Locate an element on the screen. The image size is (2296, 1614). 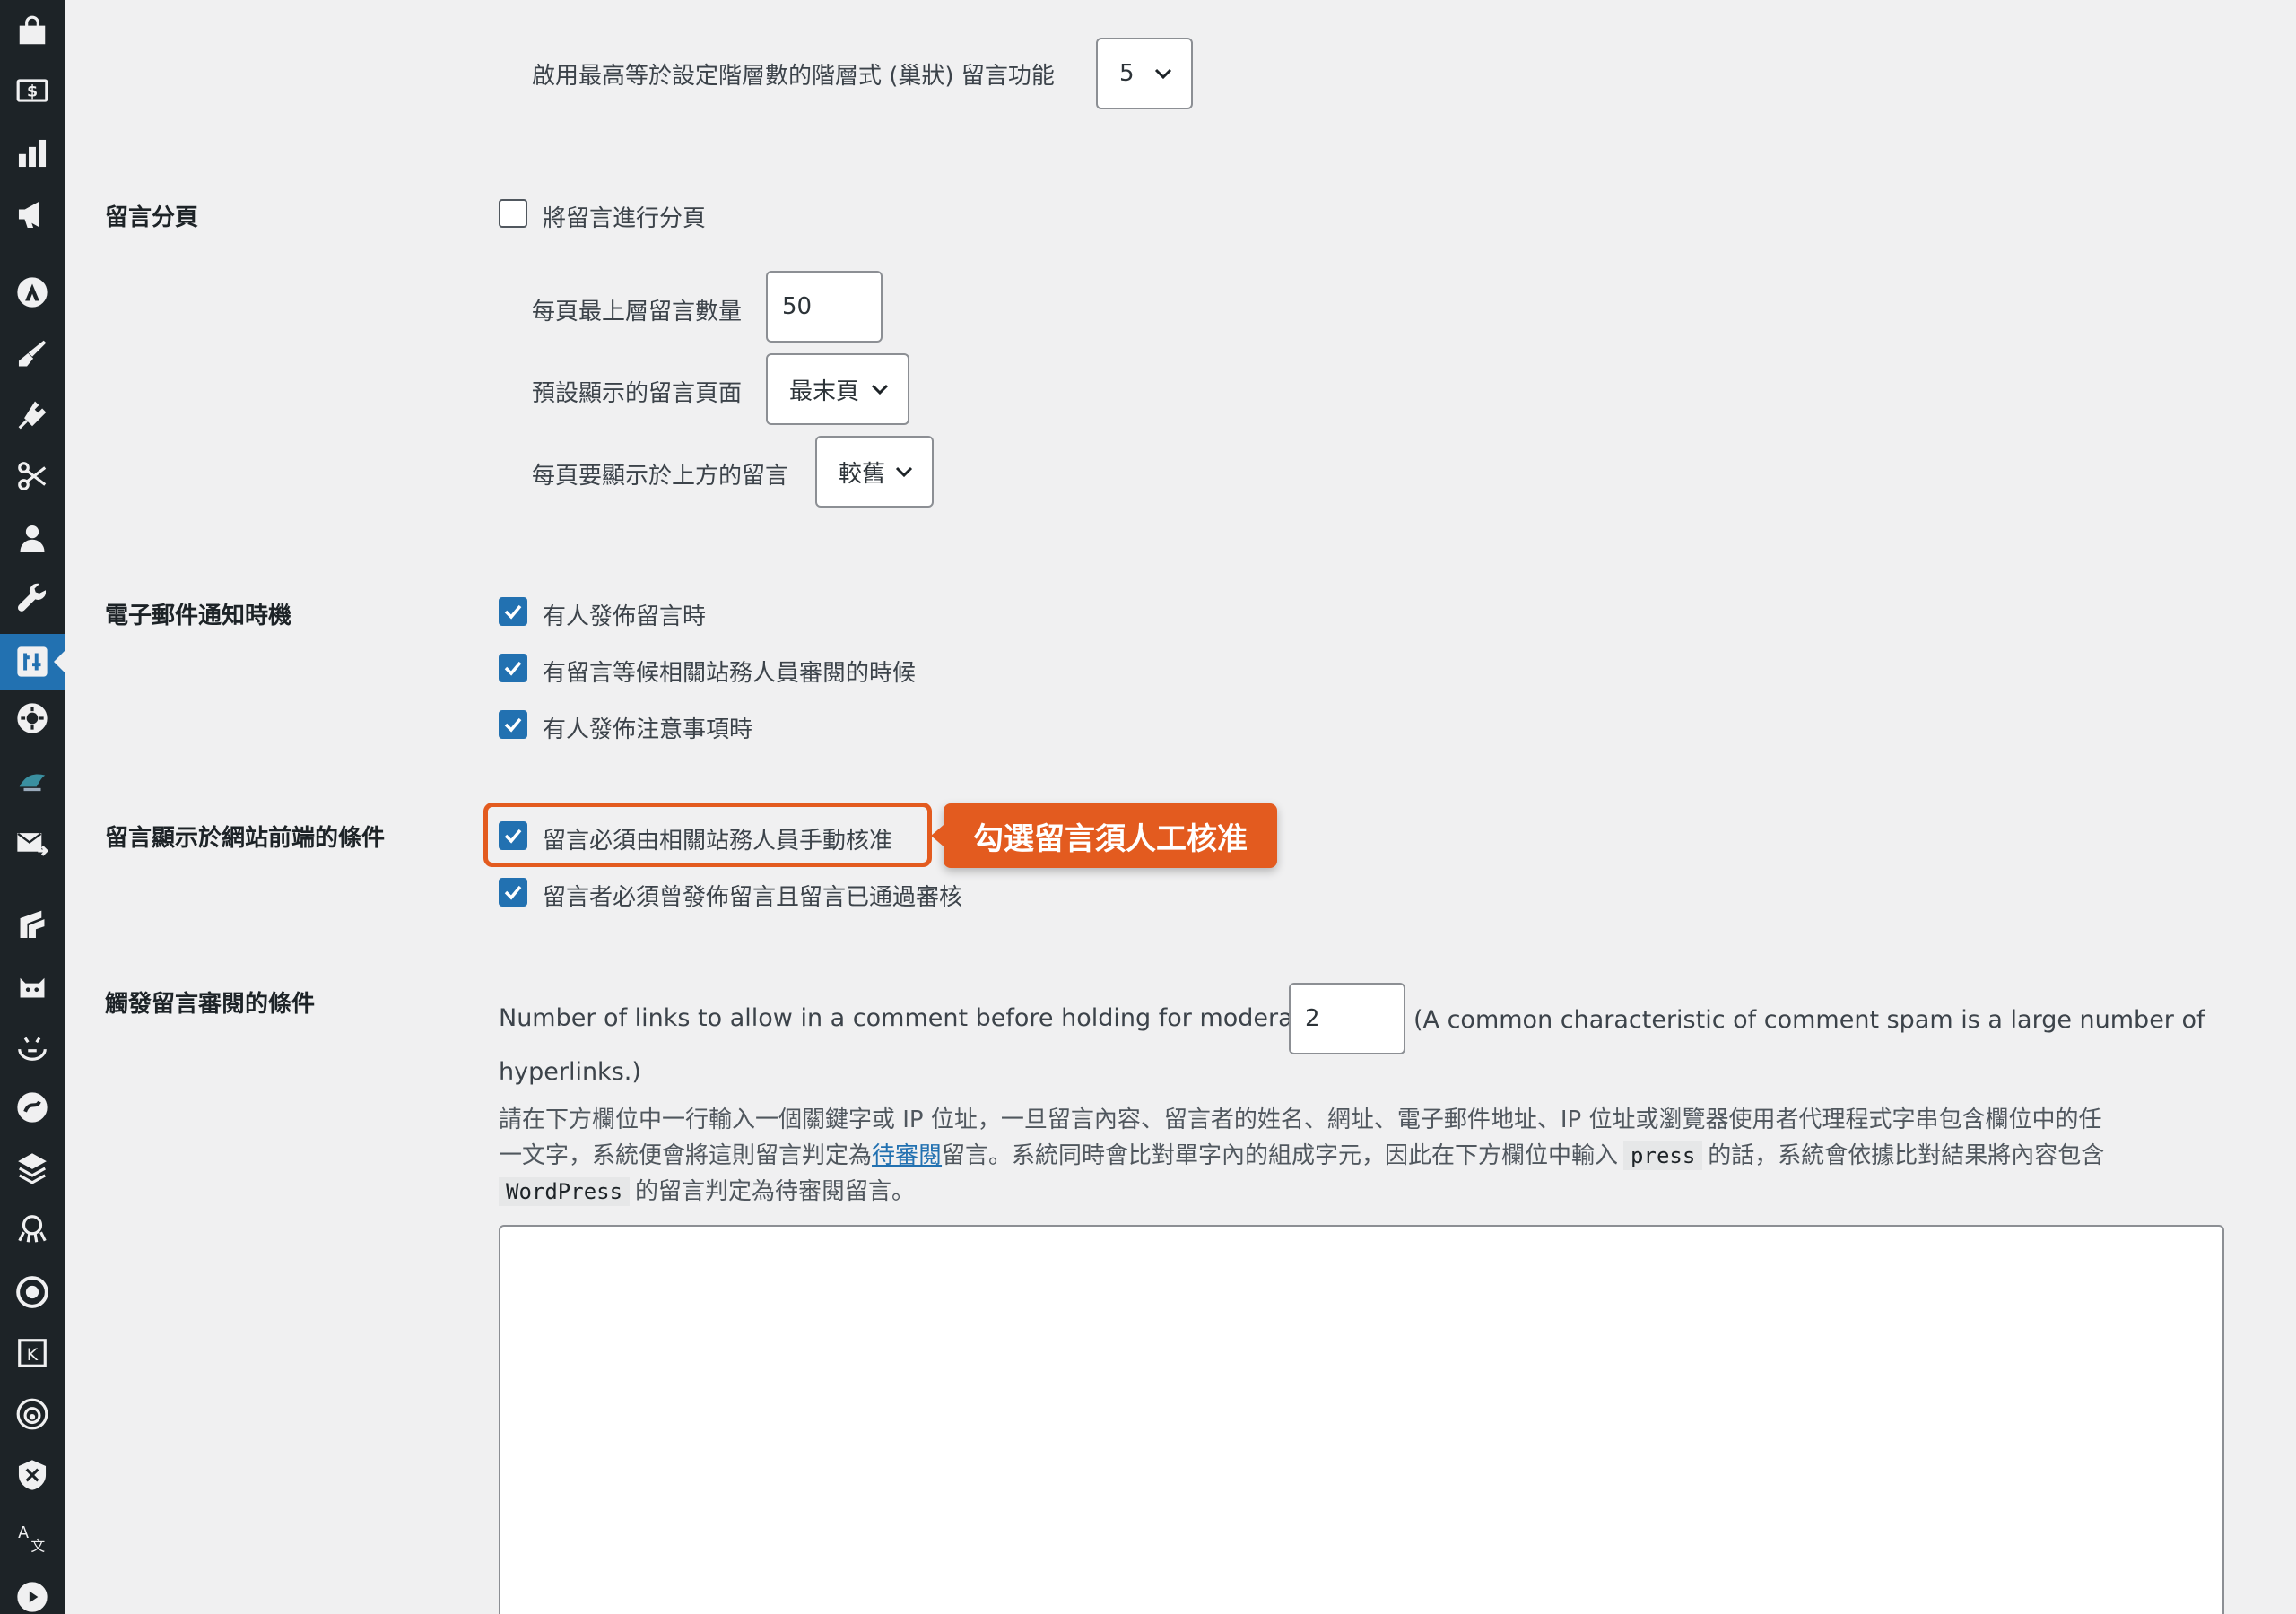
annotation-callout: 勾選留言須人工核准 is located at coordinates (1104, 835).